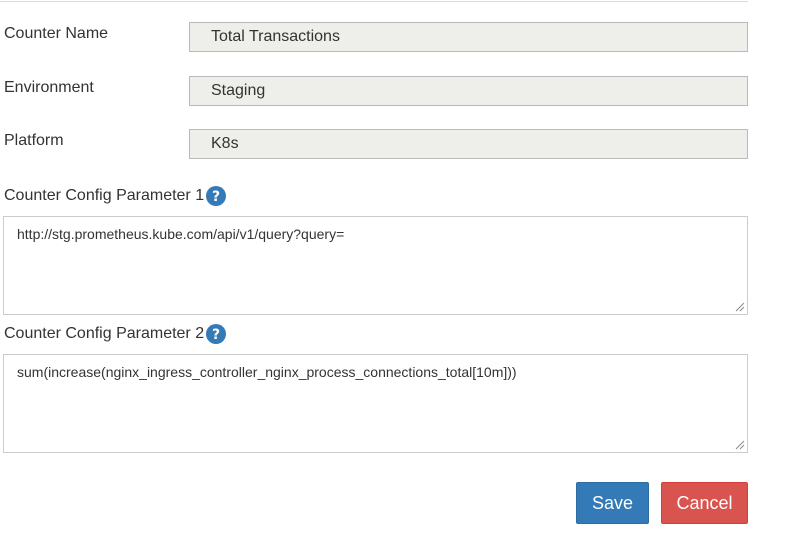  Describe the element at coordinates (34, 140) in the screenshot. I see `platform-label: Platform` at that location.